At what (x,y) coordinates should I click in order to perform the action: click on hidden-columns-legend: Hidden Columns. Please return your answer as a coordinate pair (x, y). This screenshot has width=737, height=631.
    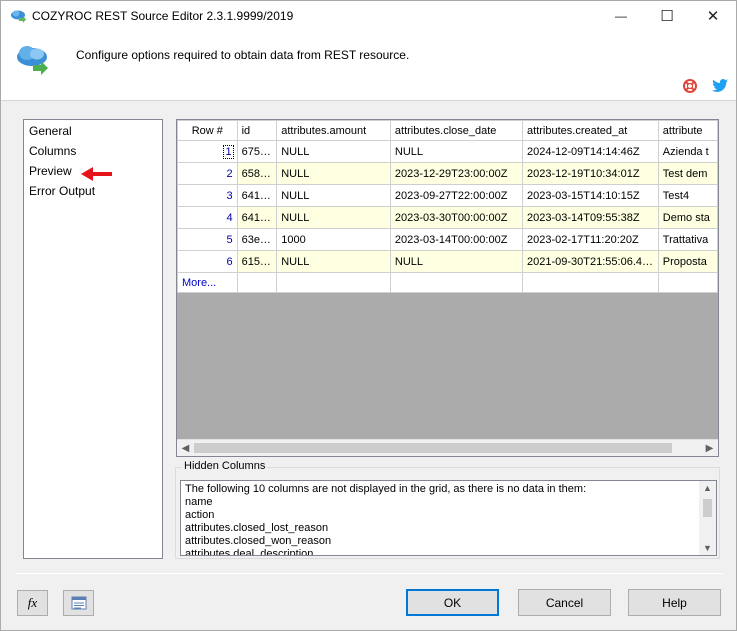
    Looking at the image, I should click on (225, 466).